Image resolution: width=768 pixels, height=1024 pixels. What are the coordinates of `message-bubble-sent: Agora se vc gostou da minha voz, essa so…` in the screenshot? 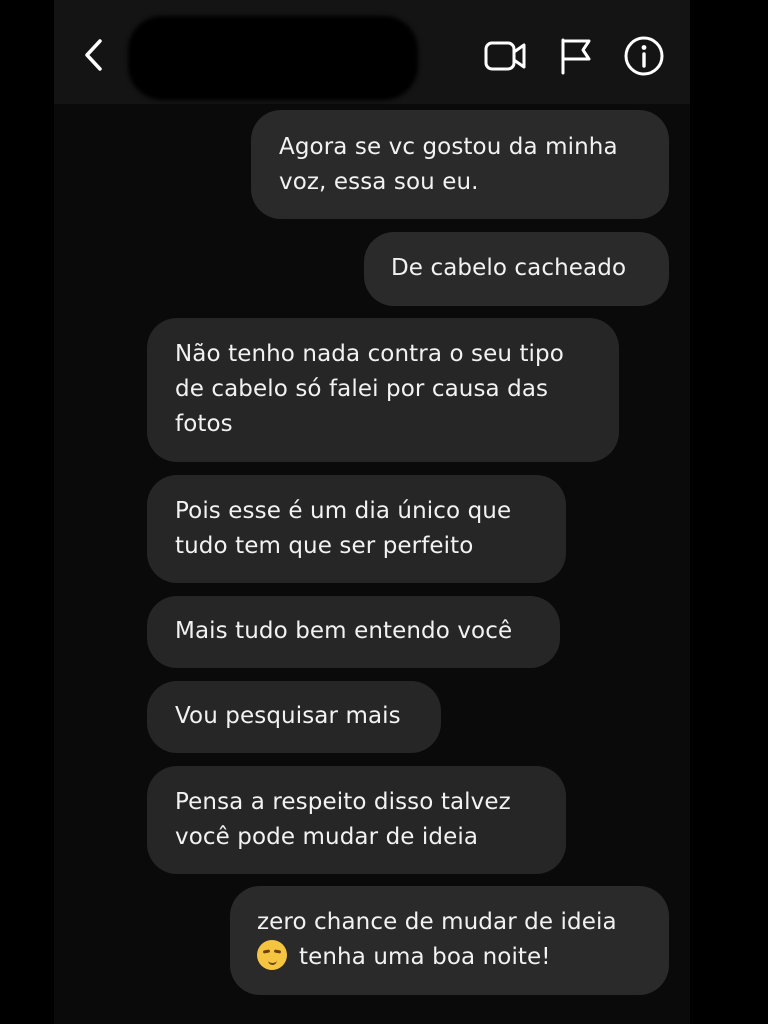 It's located at (460, 164).